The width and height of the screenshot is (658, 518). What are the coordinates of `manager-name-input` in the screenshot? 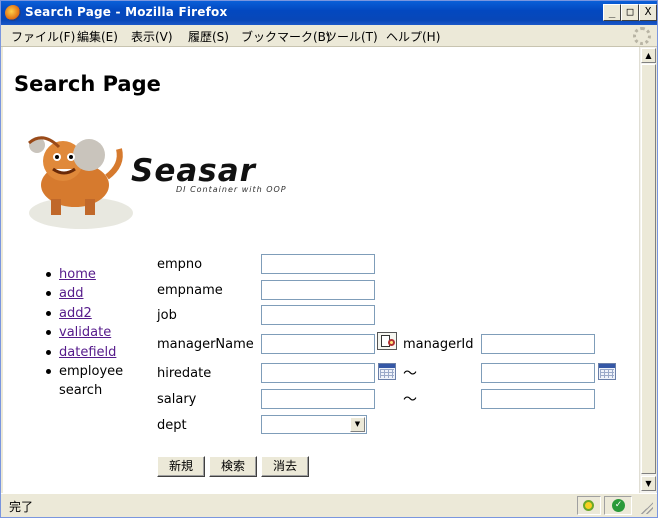 It's located at (318, 344).